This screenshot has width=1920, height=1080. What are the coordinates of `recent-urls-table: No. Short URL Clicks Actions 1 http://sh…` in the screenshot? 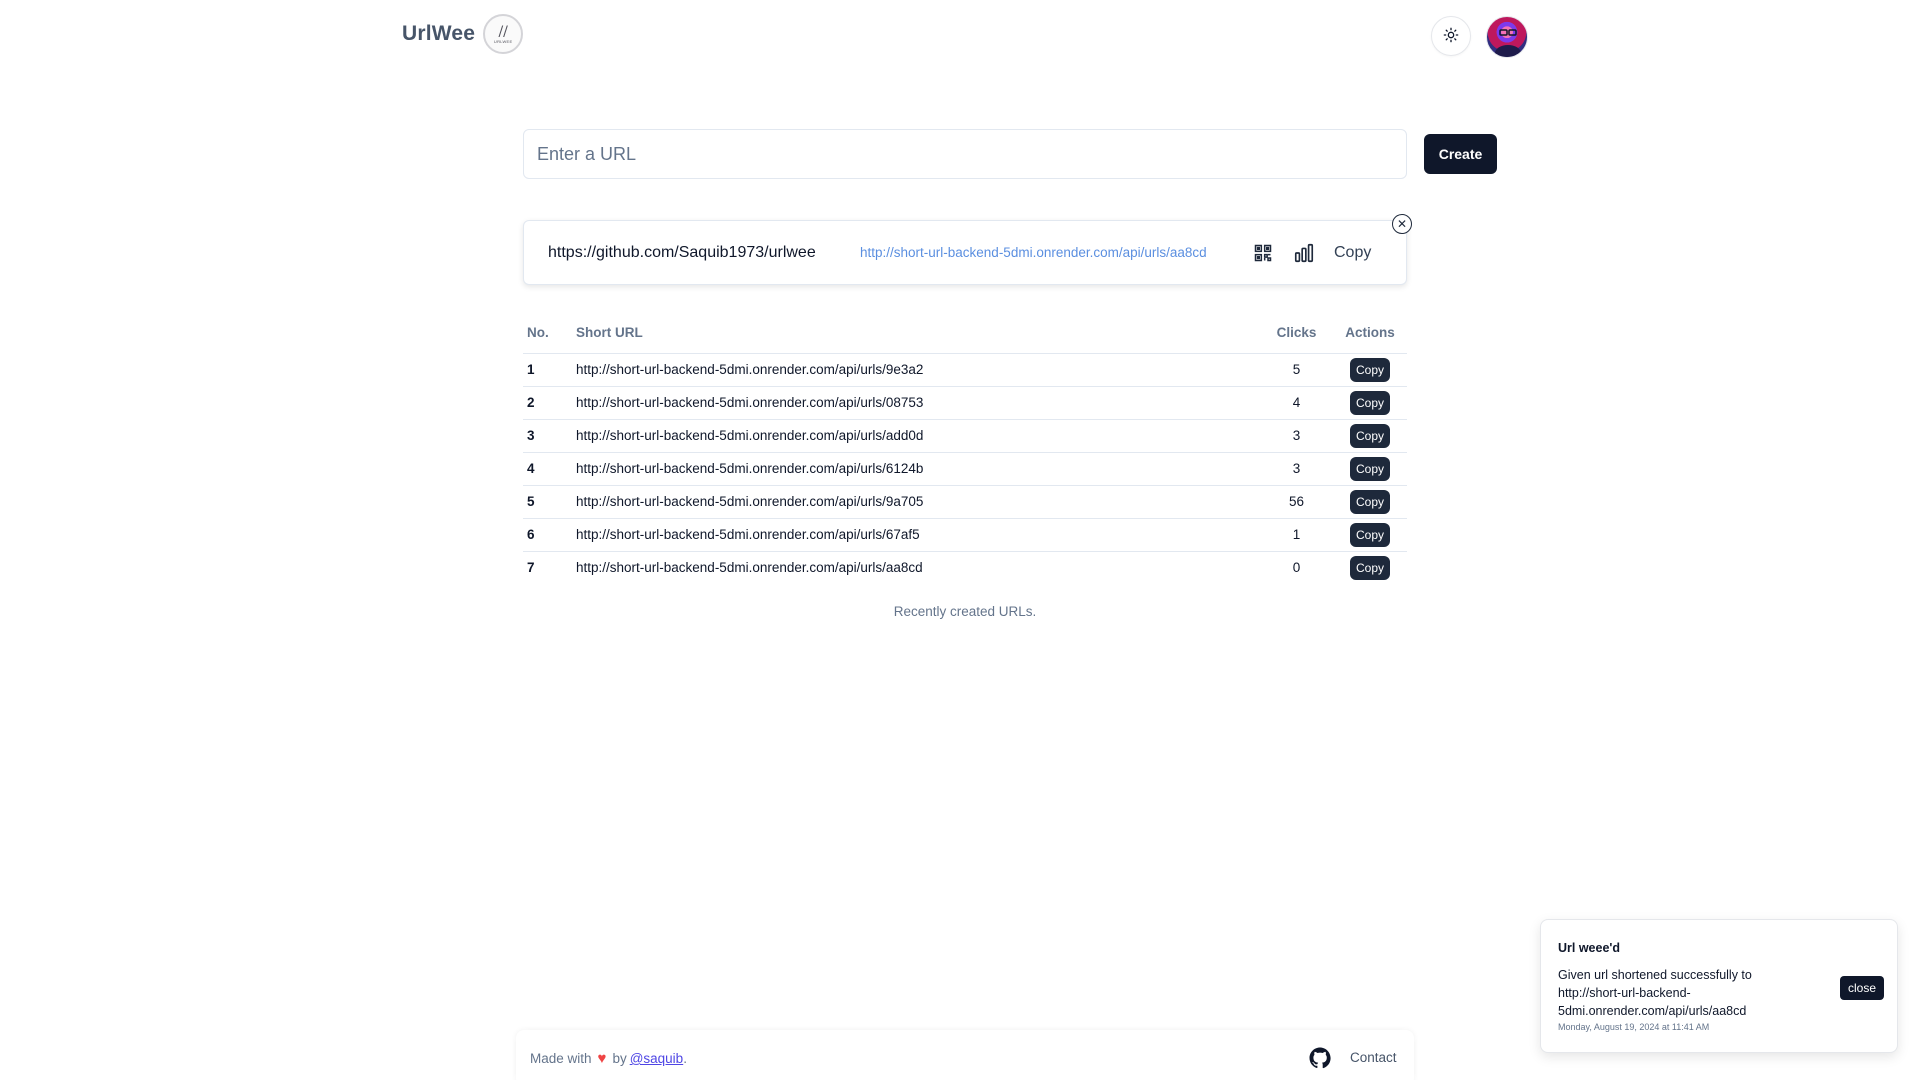 It's located at (965, 466).